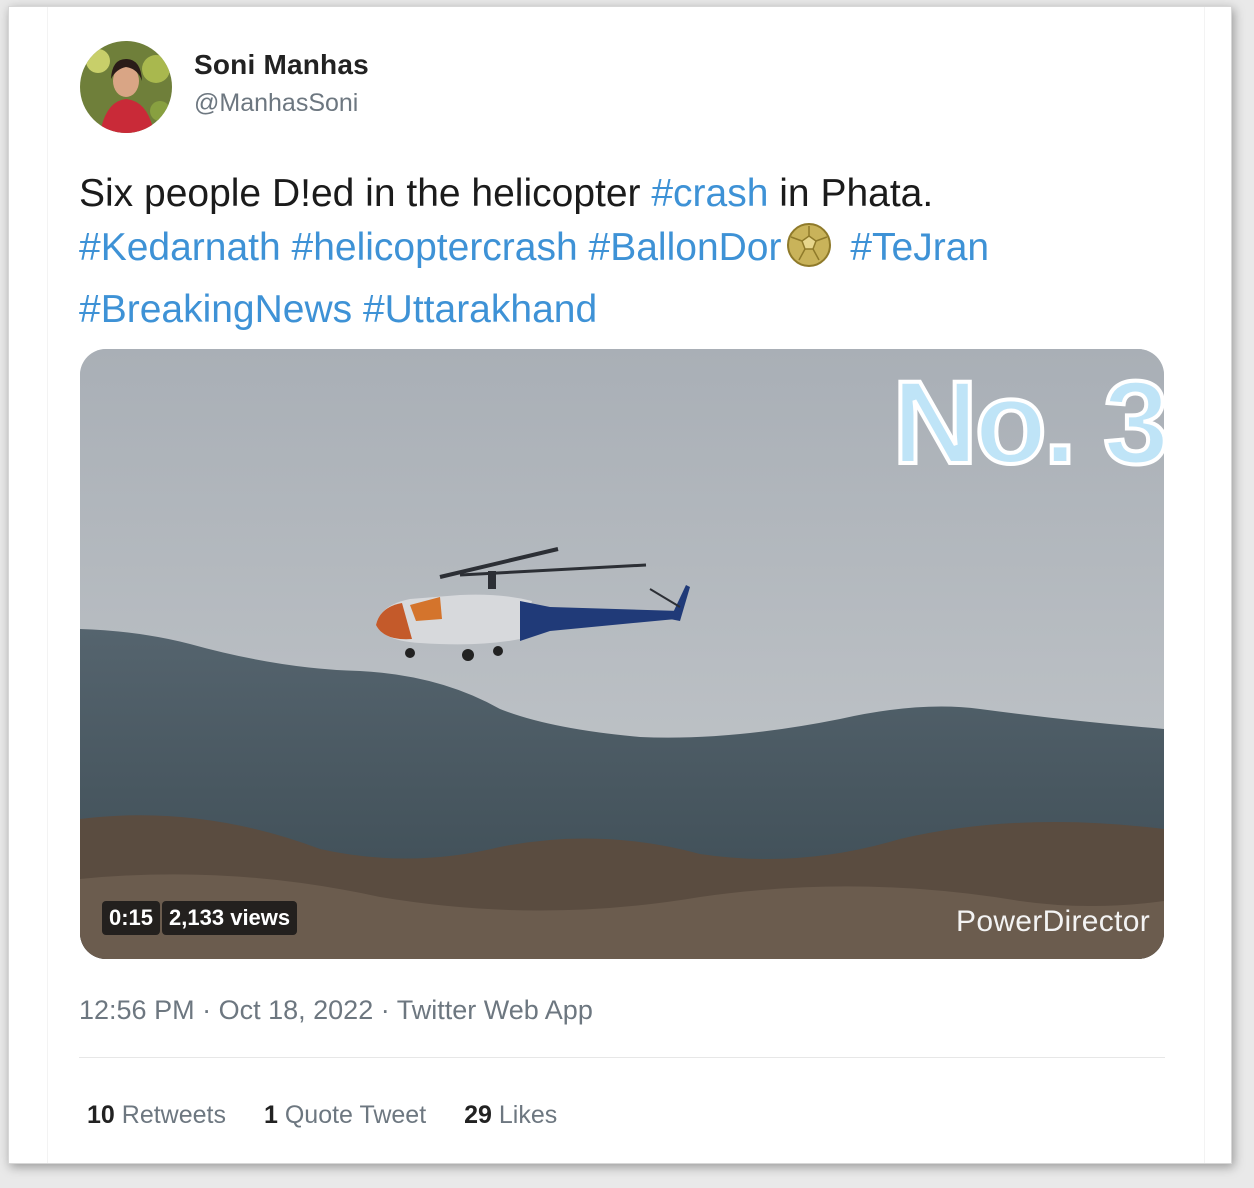  What do you see at coordinates (215, 309) in the screenshot?
I see `hashtag-breakingnews: #BreakingNews` at bounding box center [215, 309].